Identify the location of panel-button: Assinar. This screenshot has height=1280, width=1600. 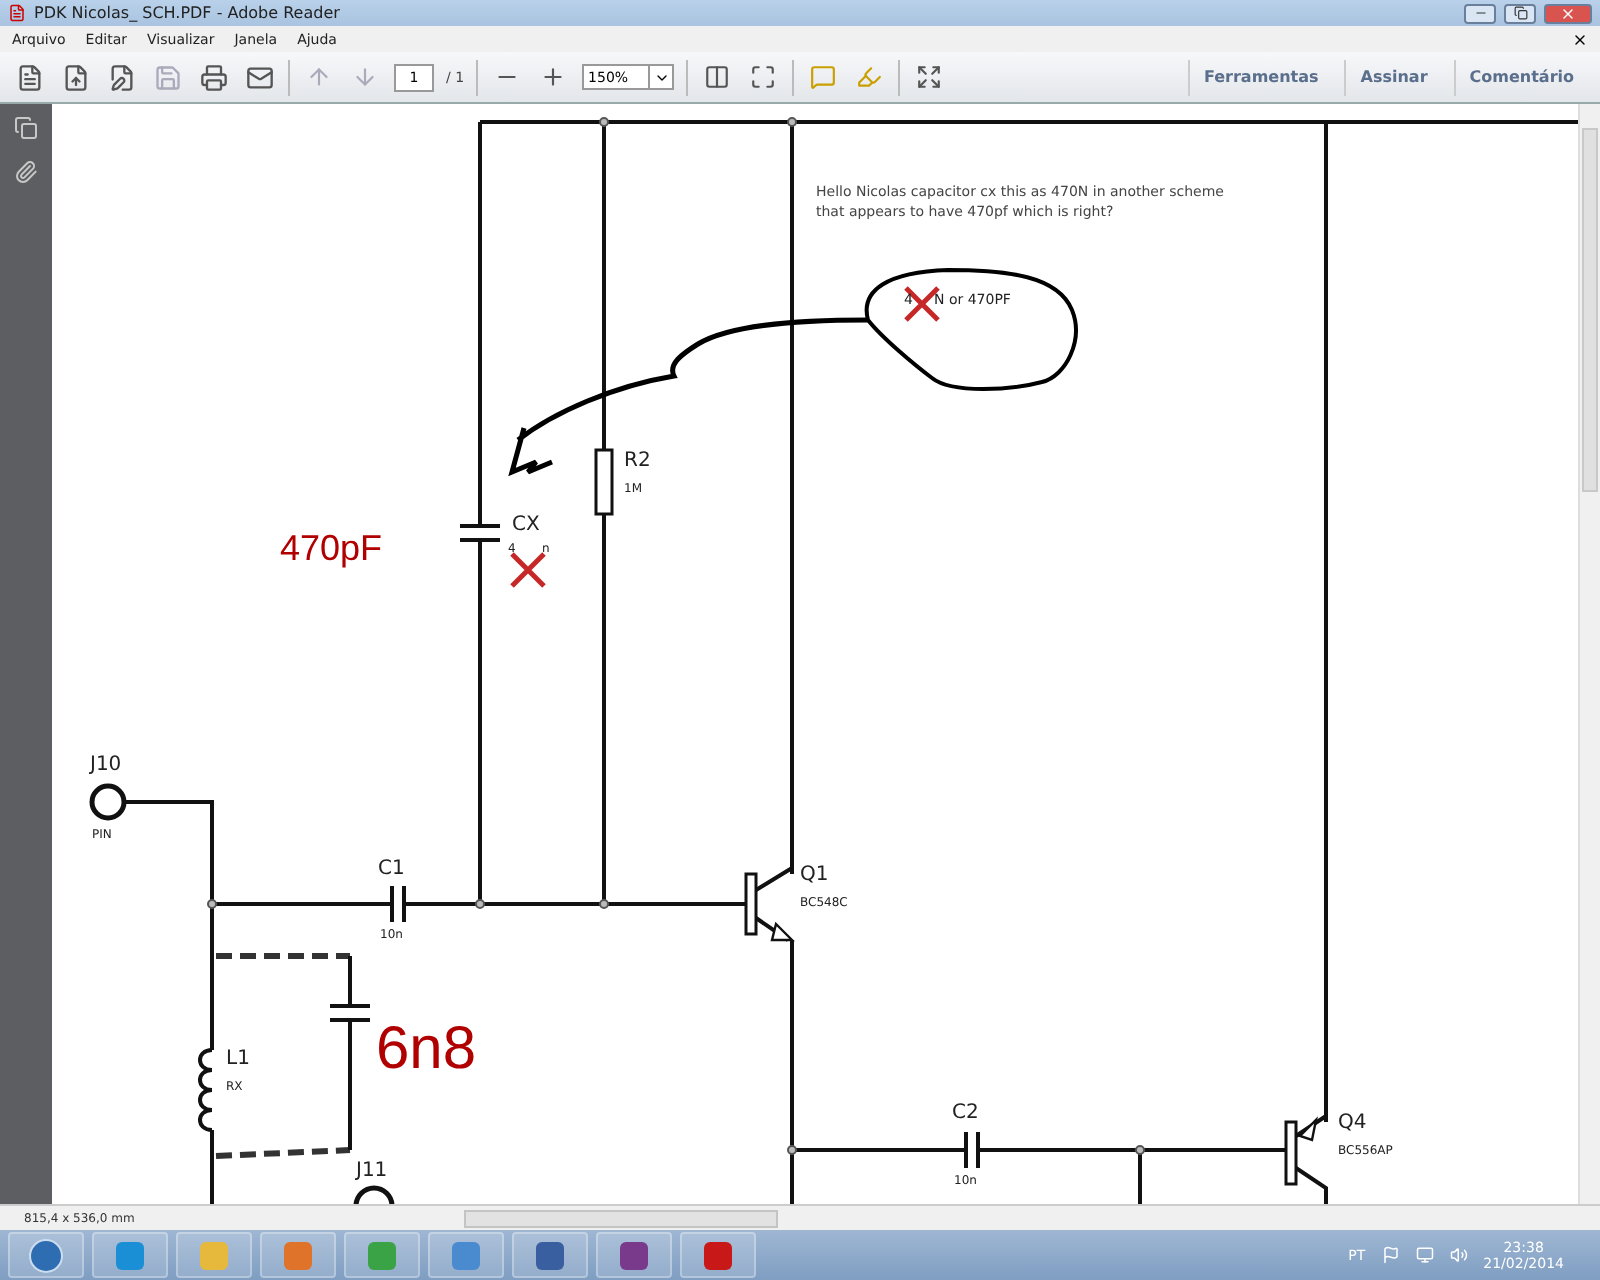
(1393, 77).